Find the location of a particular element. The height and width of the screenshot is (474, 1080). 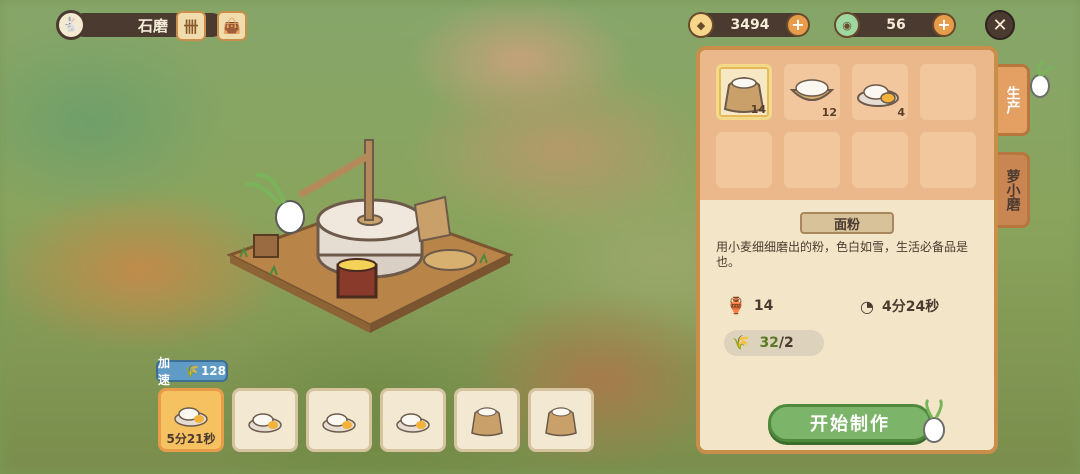

gem-counter: ◉ 56 + is located at coordinates (895, 25).